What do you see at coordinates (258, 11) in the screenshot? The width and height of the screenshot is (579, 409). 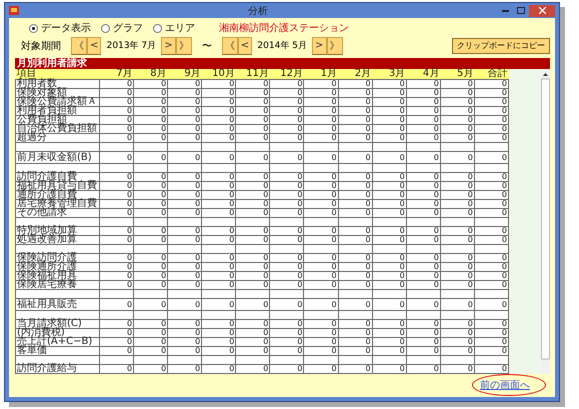 I see `window-title: 分析` at bounding box center [258, 11].